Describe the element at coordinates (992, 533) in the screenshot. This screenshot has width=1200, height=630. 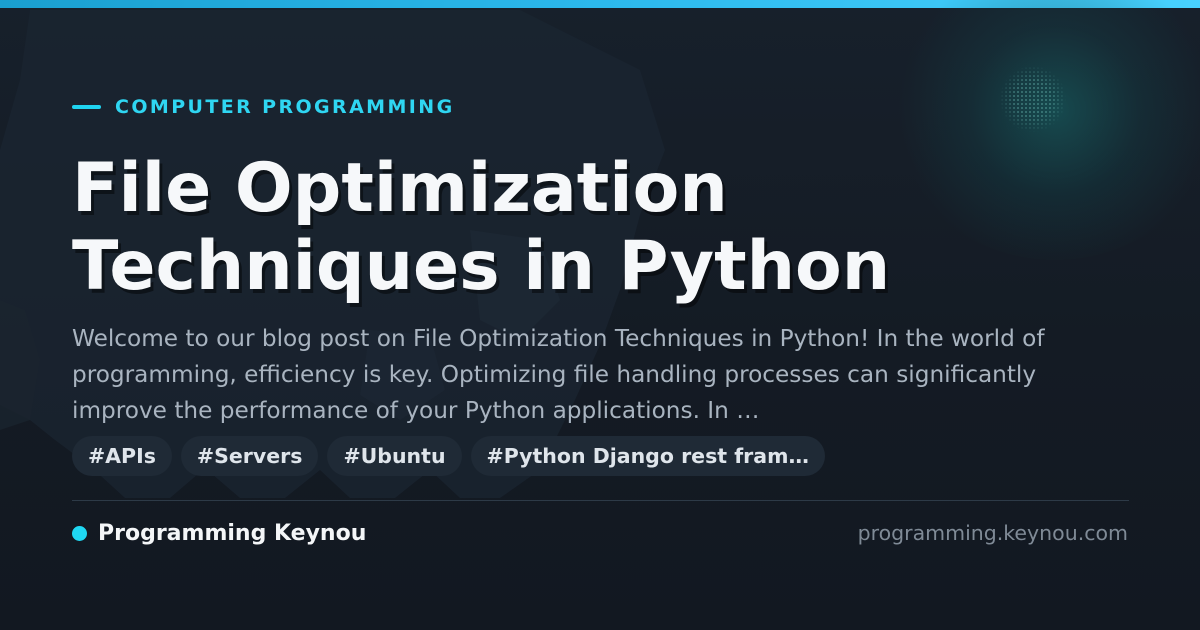
I see `site-domain: programming.keynou.com` at that location.